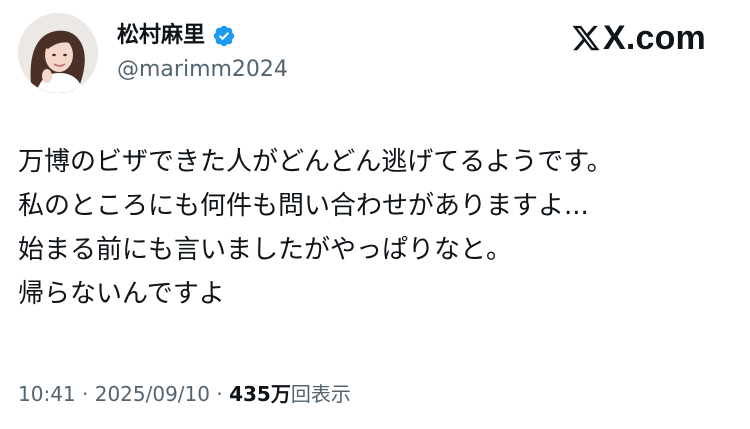 The width and height of the screenshot is (750, 429). Describe the element at coordinates (161, 36) in the screenshot. I see `display-name: 松村麻里` at that location.